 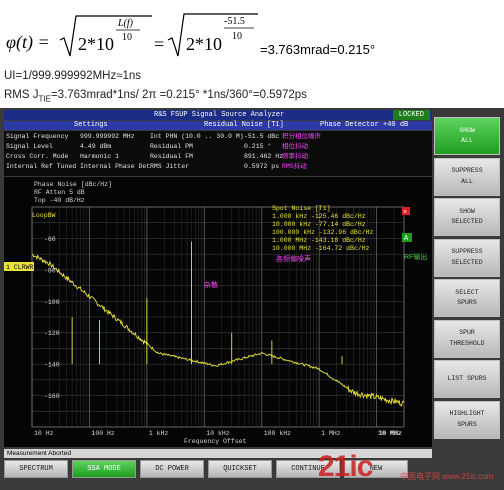 I want to click on softkey-suppress-selected: SUPPRESS SELECTED, so click(x=467, y=257).